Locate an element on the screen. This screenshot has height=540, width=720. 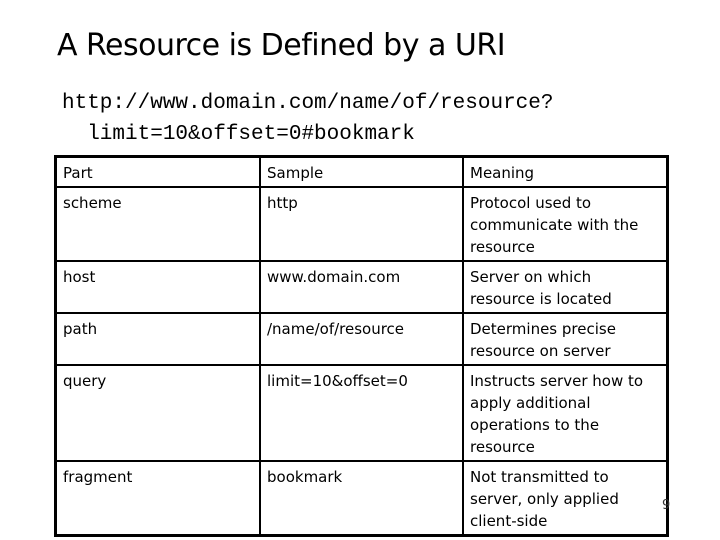
cell-part: scheme is located at coordinates (157, 224).